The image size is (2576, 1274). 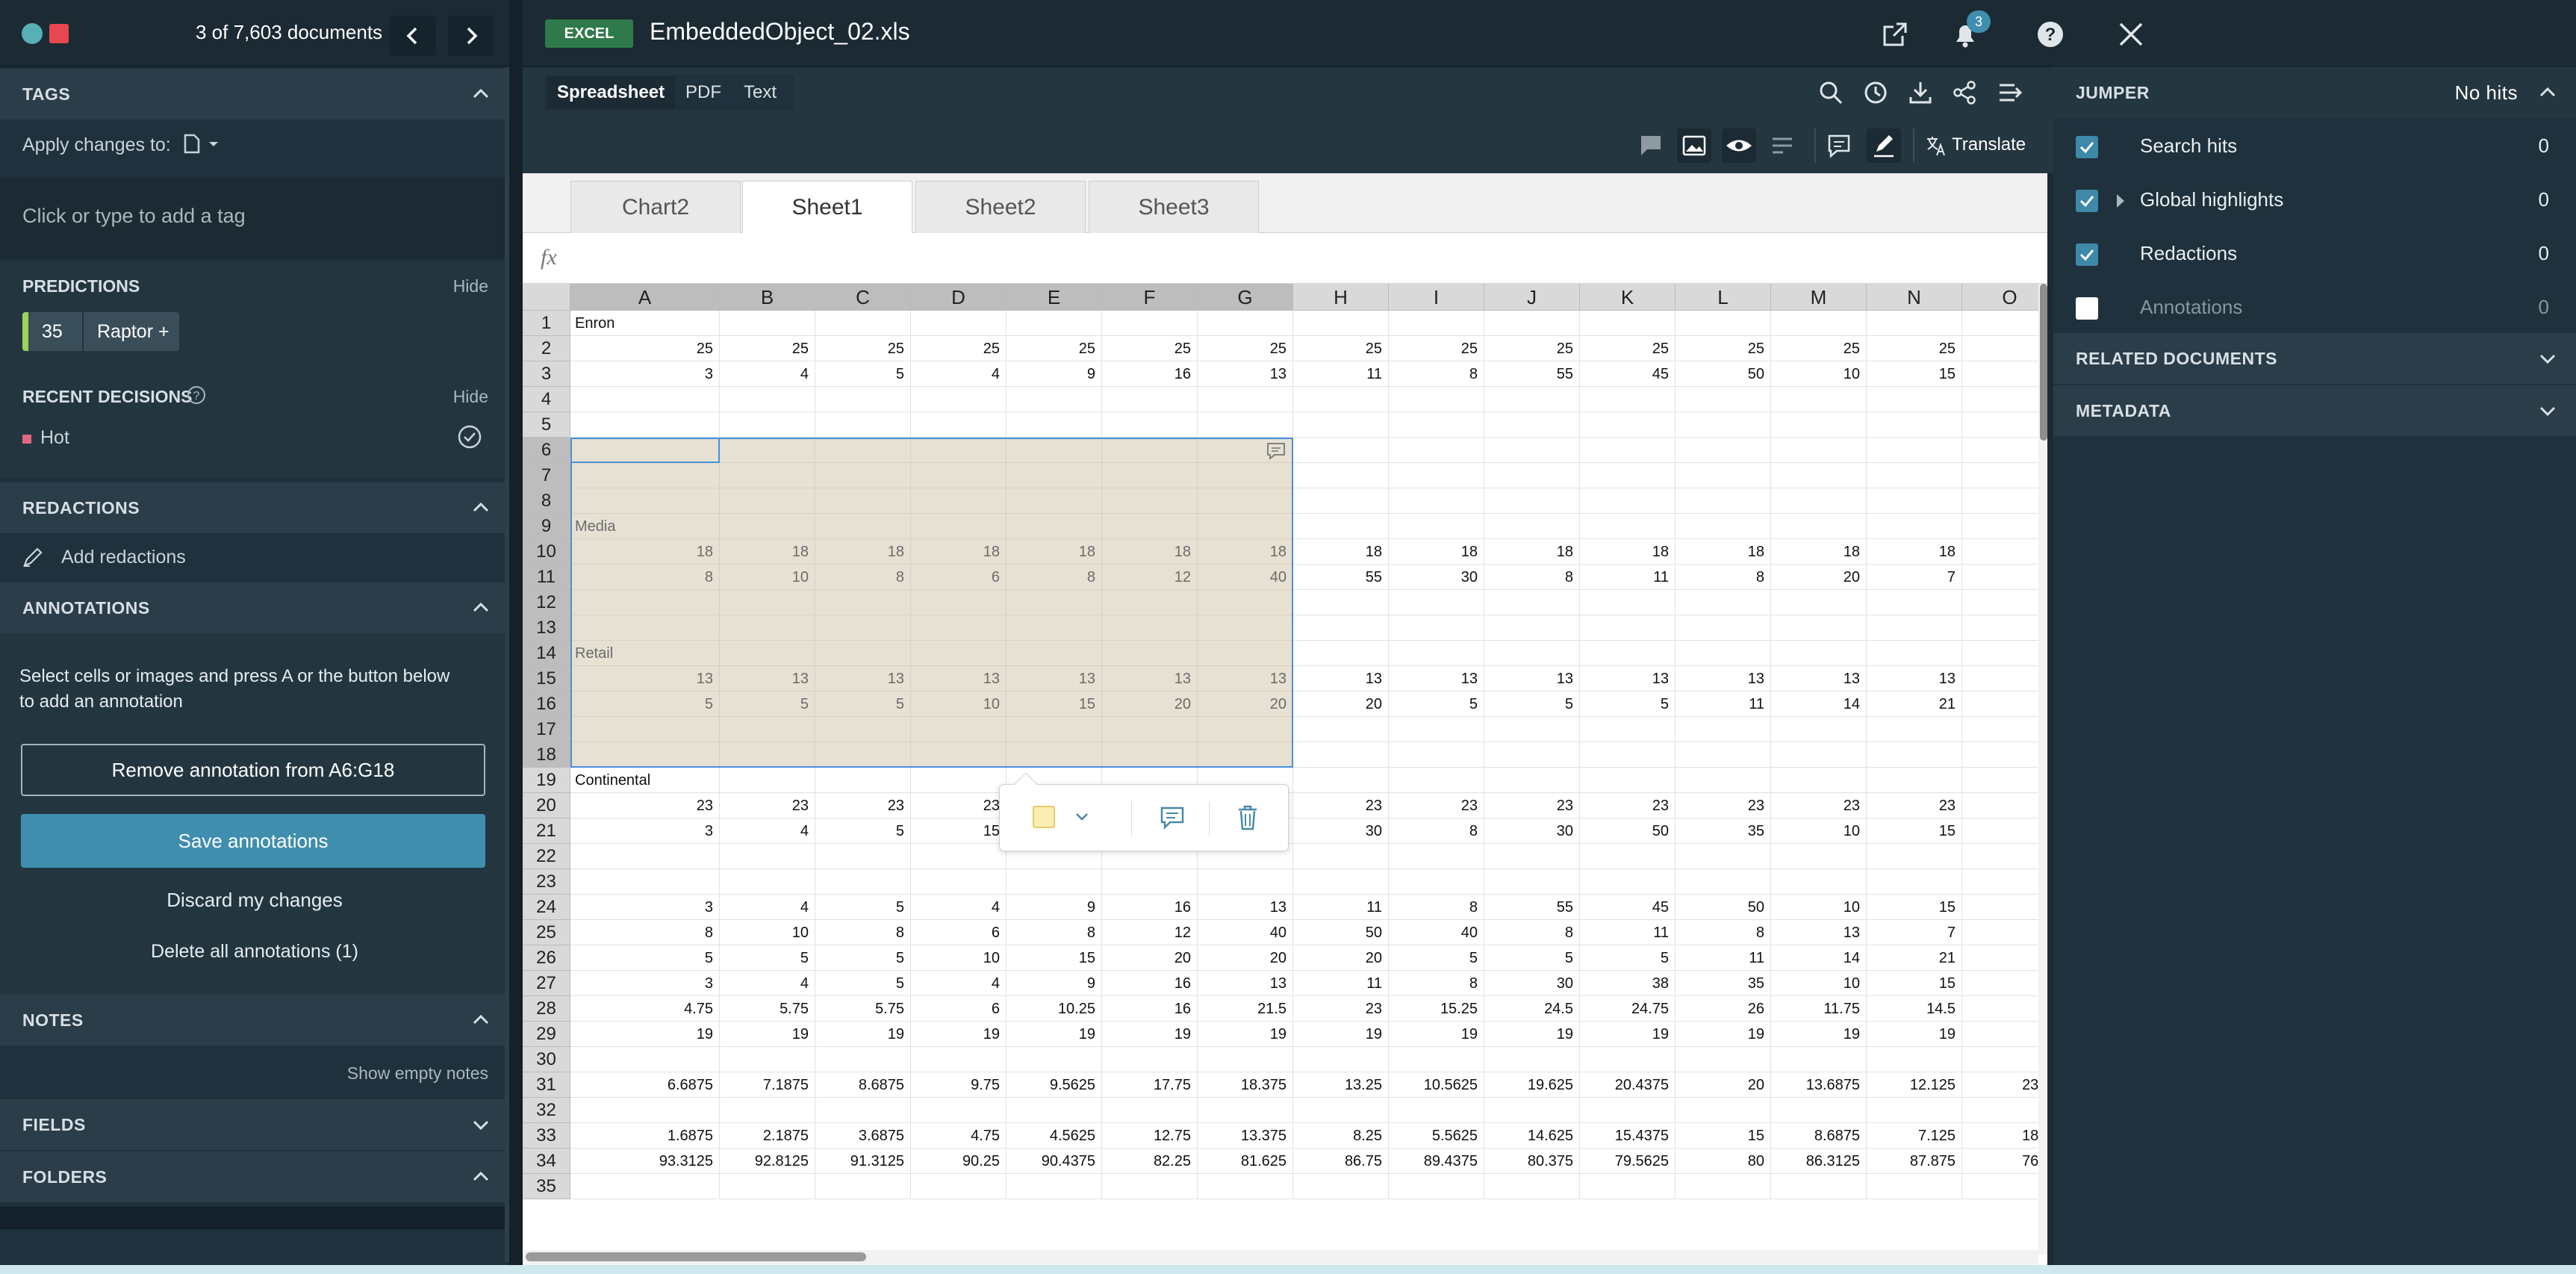 I want to click on cell-b31: 7.1875, so click(x=767, y=1085).